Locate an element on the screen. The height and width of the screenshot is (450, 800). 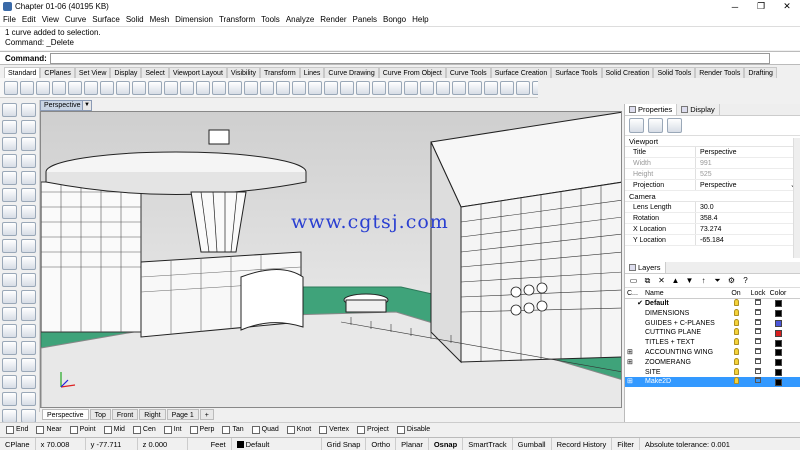
toggle-smarttrack: SmartTrack is located at coordinates (488, 443).